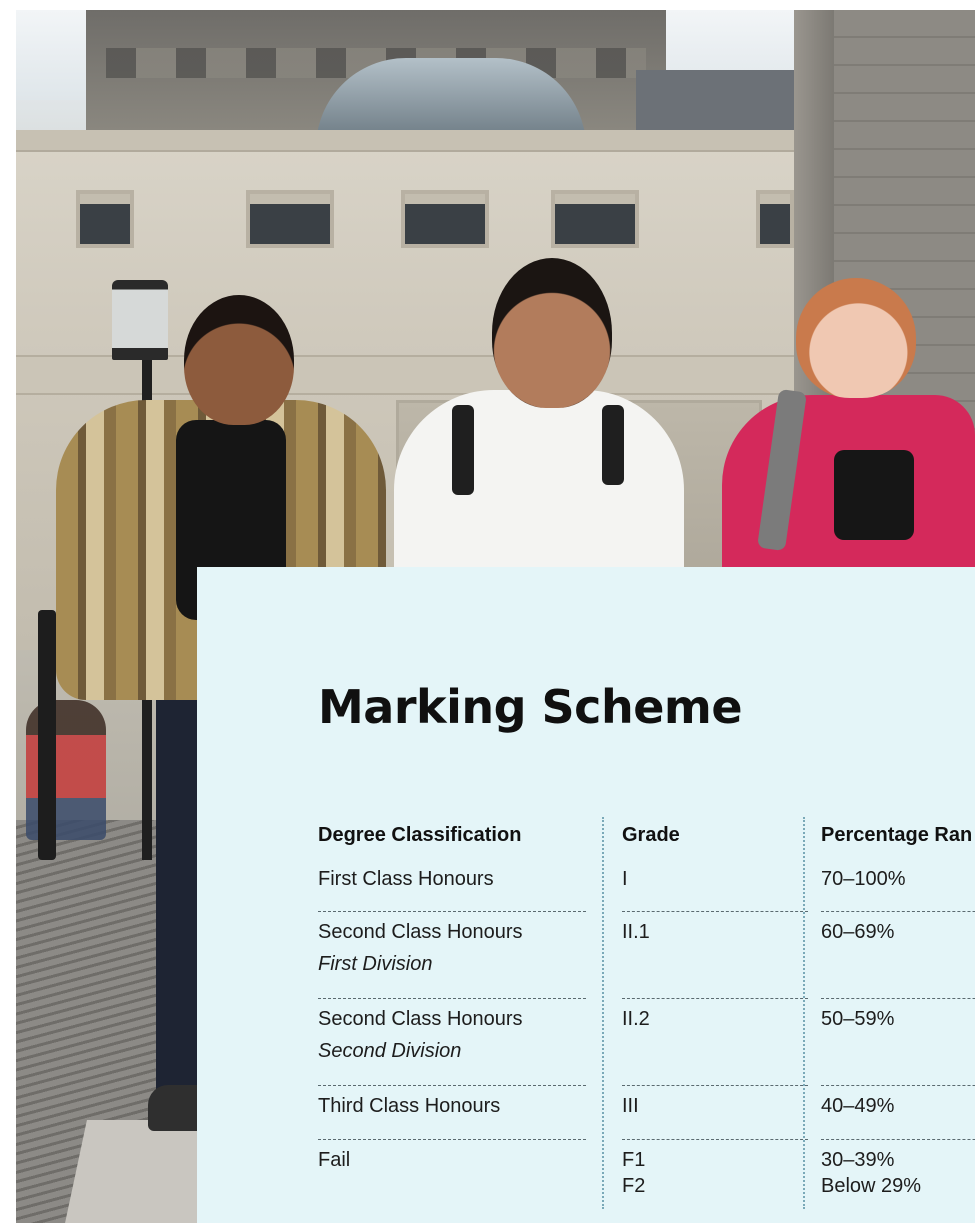  Describe the element at coordinates (898, 955) in the screenshot. I see `table-cell: 60–69%` at that location.